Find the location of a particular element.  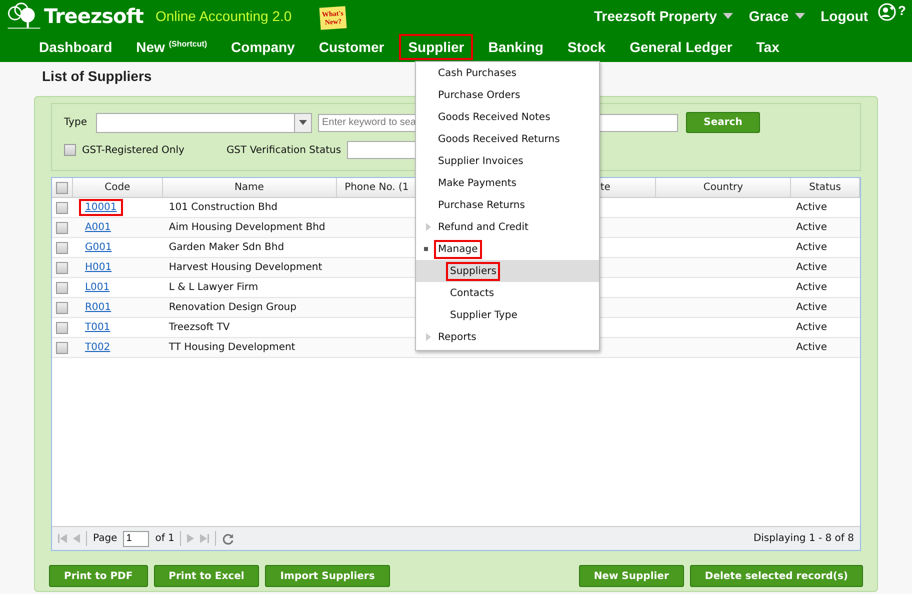

type-label: Type is located at coordinates (76, 122).